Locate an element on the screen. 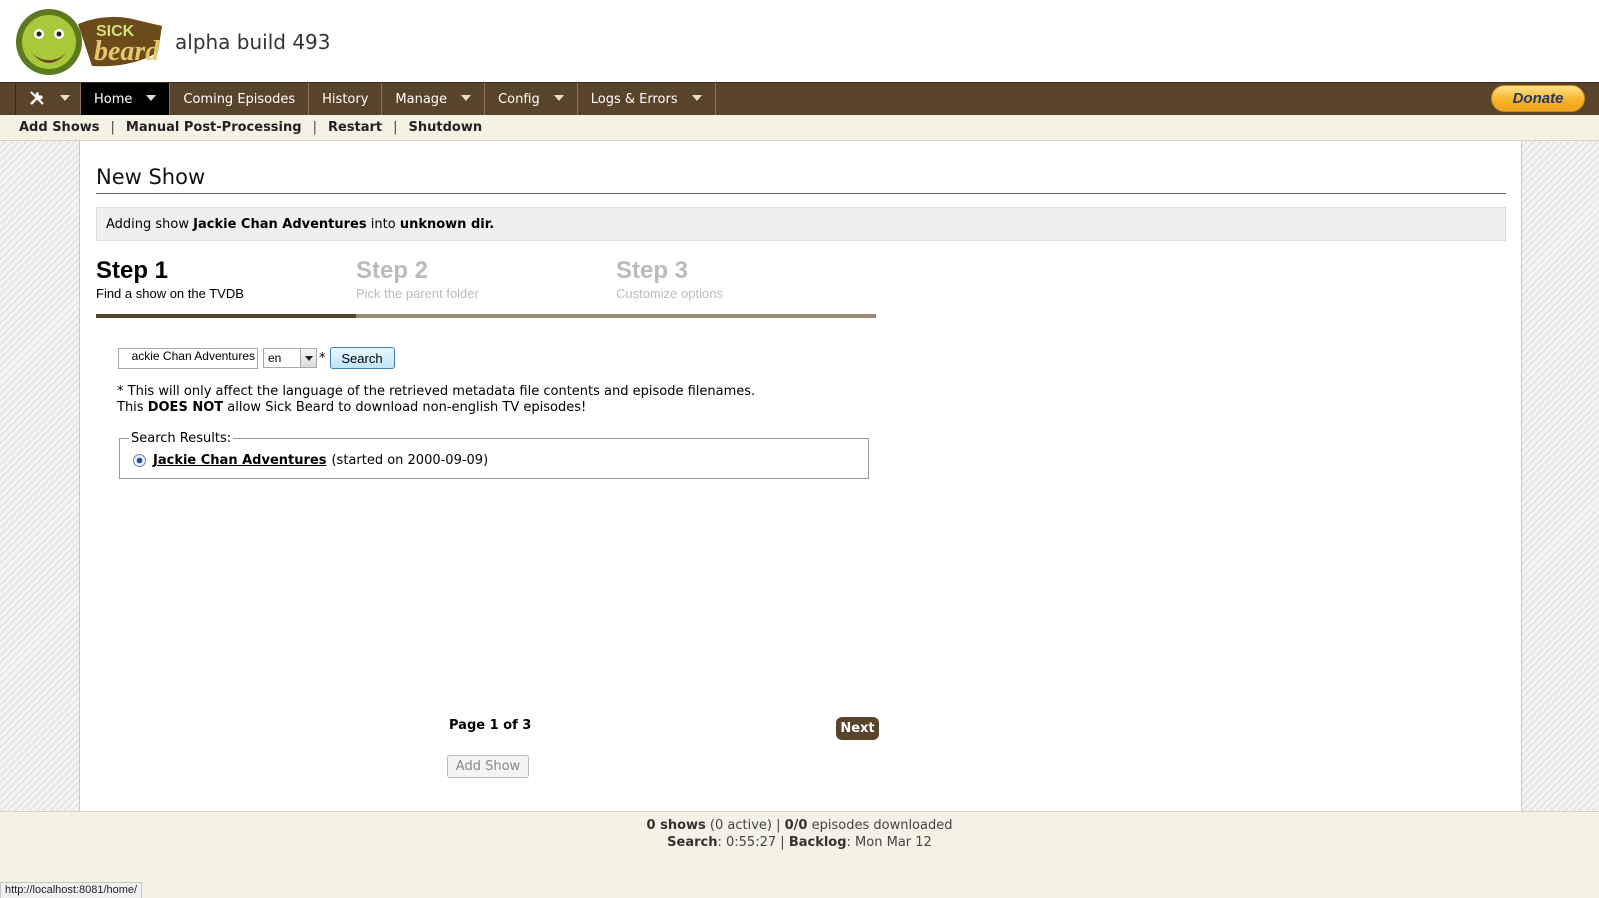 The height and width of the screenshot is (898, 1599). page-title: New Show is located at coordinates (801, 179).